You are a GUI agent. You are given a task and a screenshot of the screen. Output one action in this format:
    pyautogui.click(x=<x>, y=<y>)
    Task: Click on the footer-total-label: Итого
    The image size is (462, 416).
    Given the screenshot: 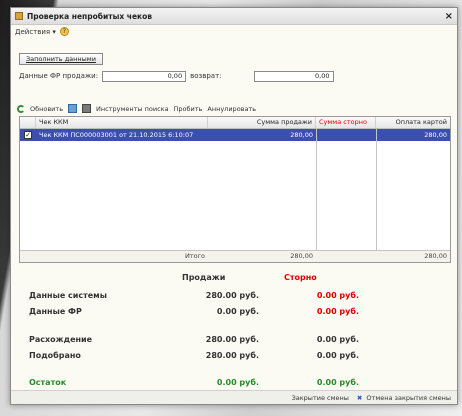 What is the action you would take?
    pyautogui.click(x=194, y=256)
    